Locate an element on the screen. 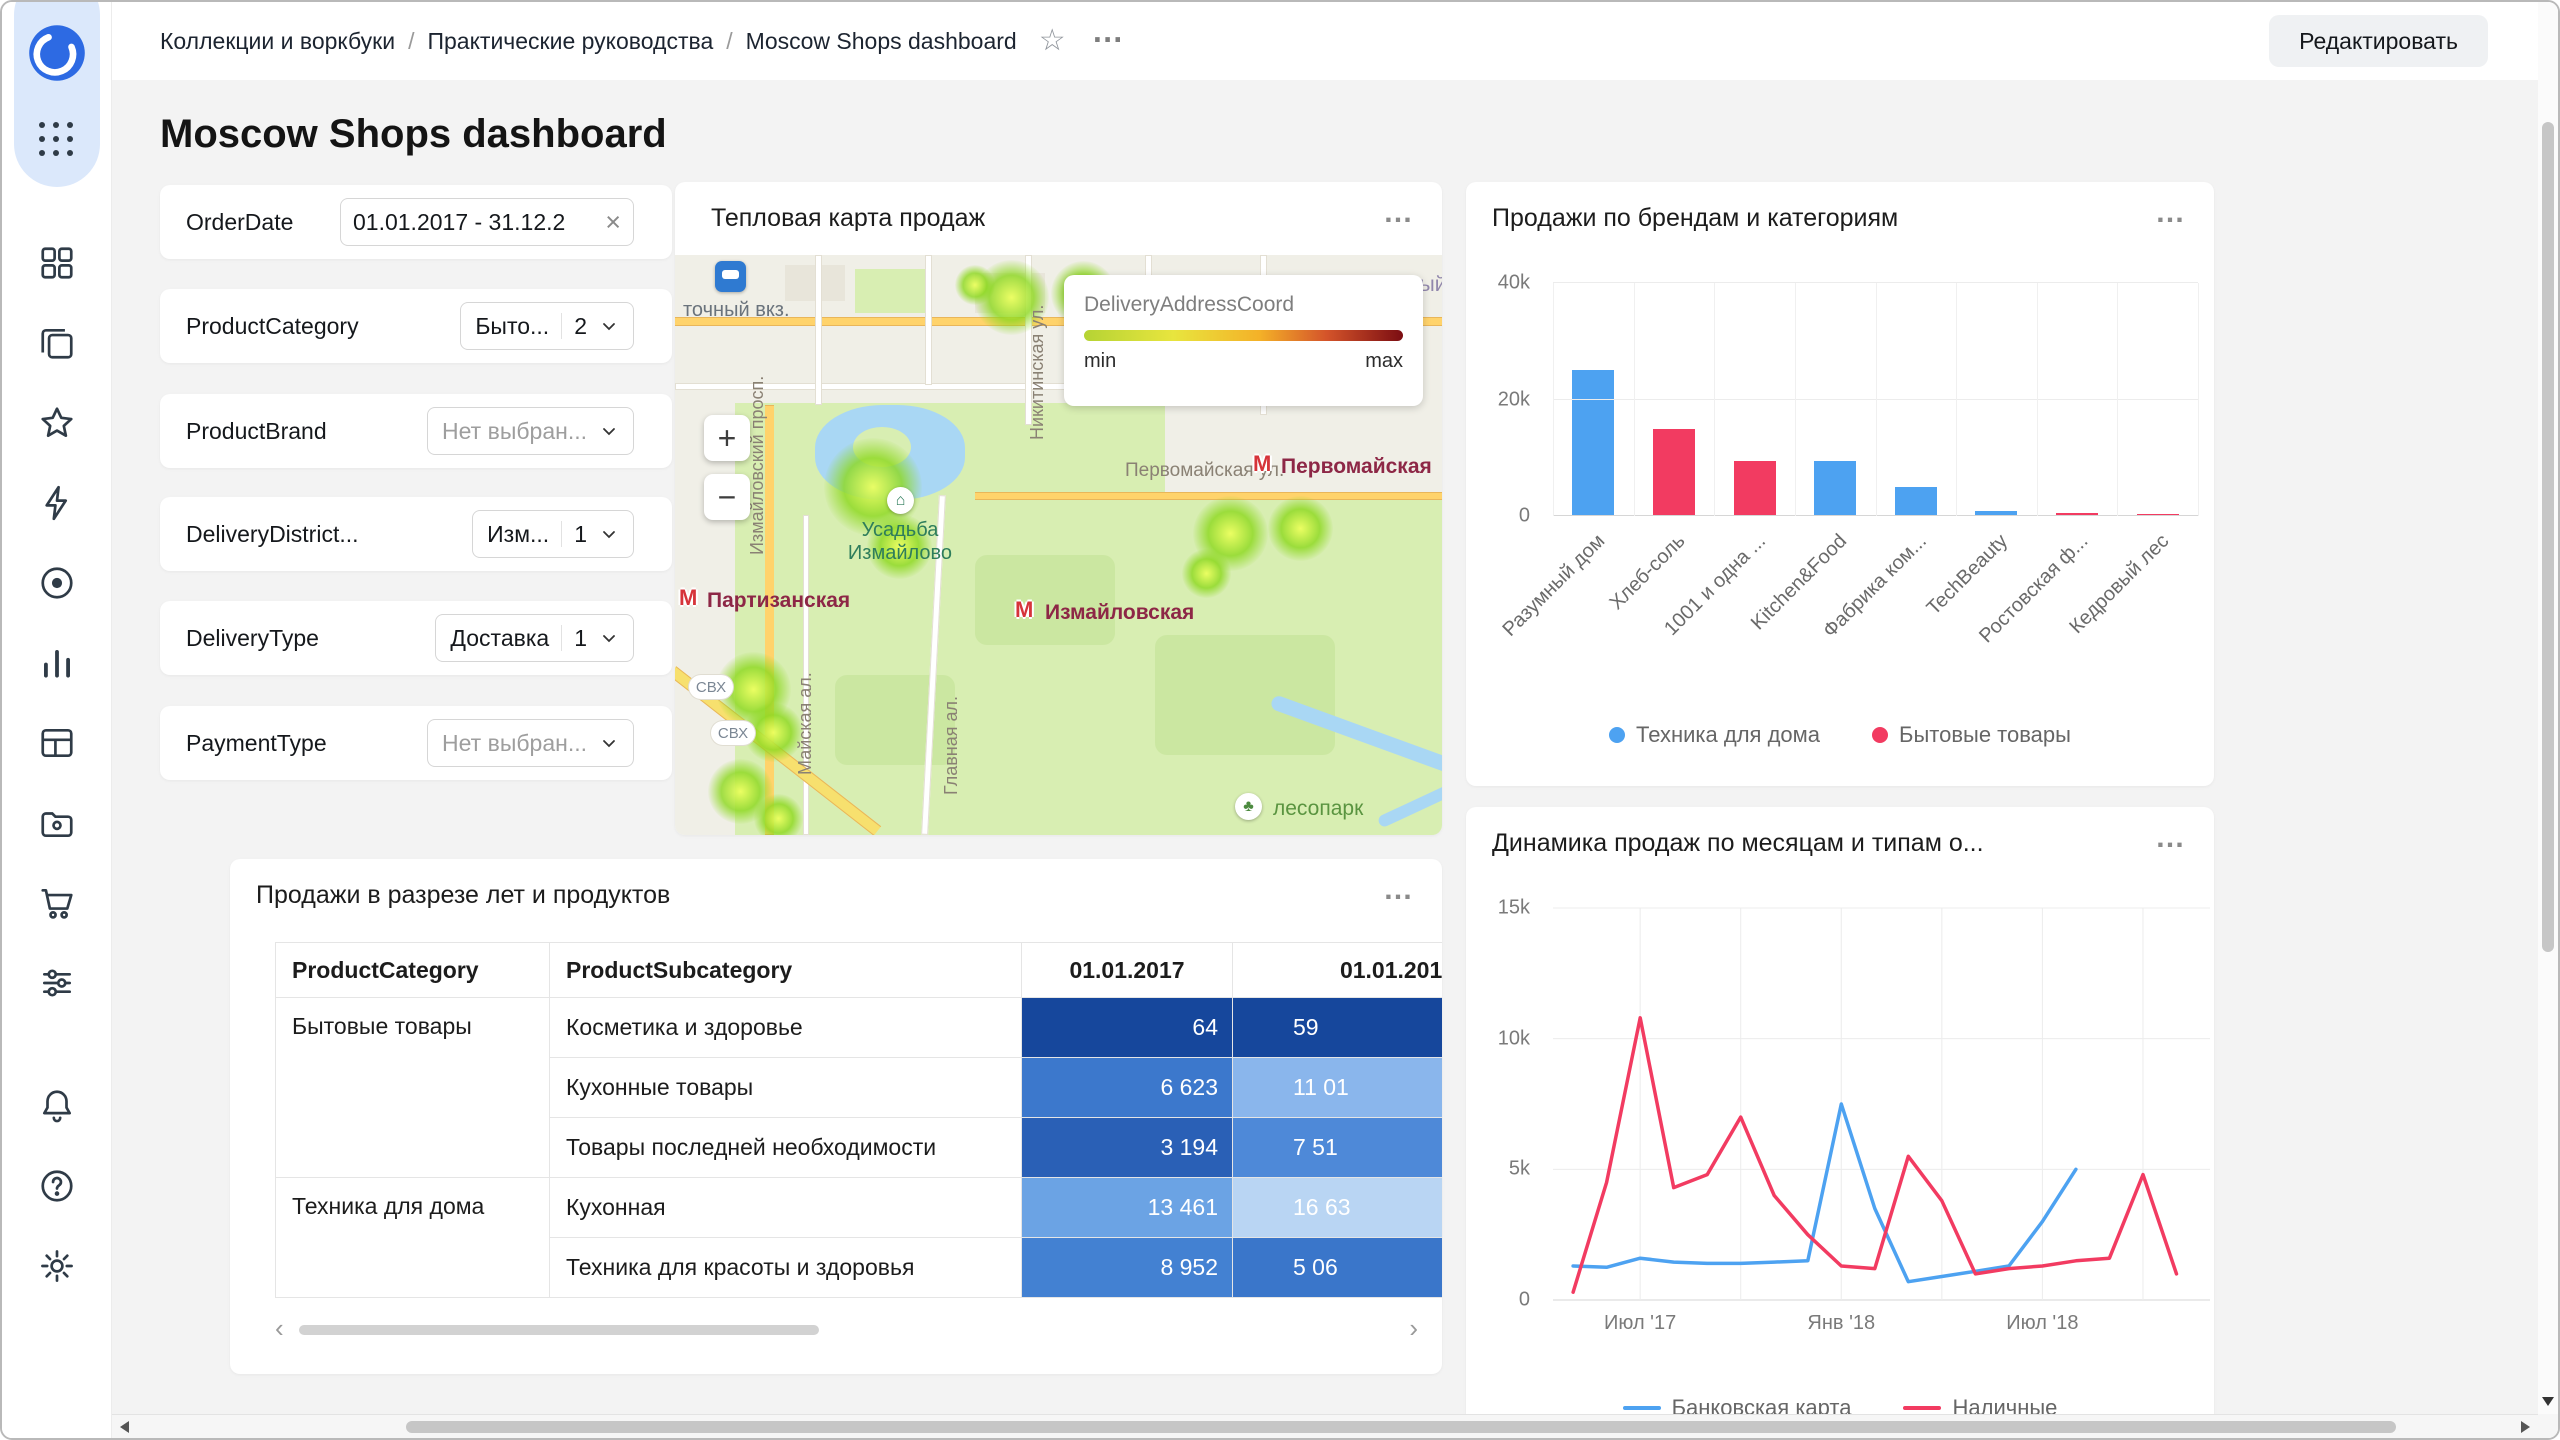 The width and height of the screenshot is (2560, 1440). window-vertical-scrollbar is located at coordinates (2548, 708).